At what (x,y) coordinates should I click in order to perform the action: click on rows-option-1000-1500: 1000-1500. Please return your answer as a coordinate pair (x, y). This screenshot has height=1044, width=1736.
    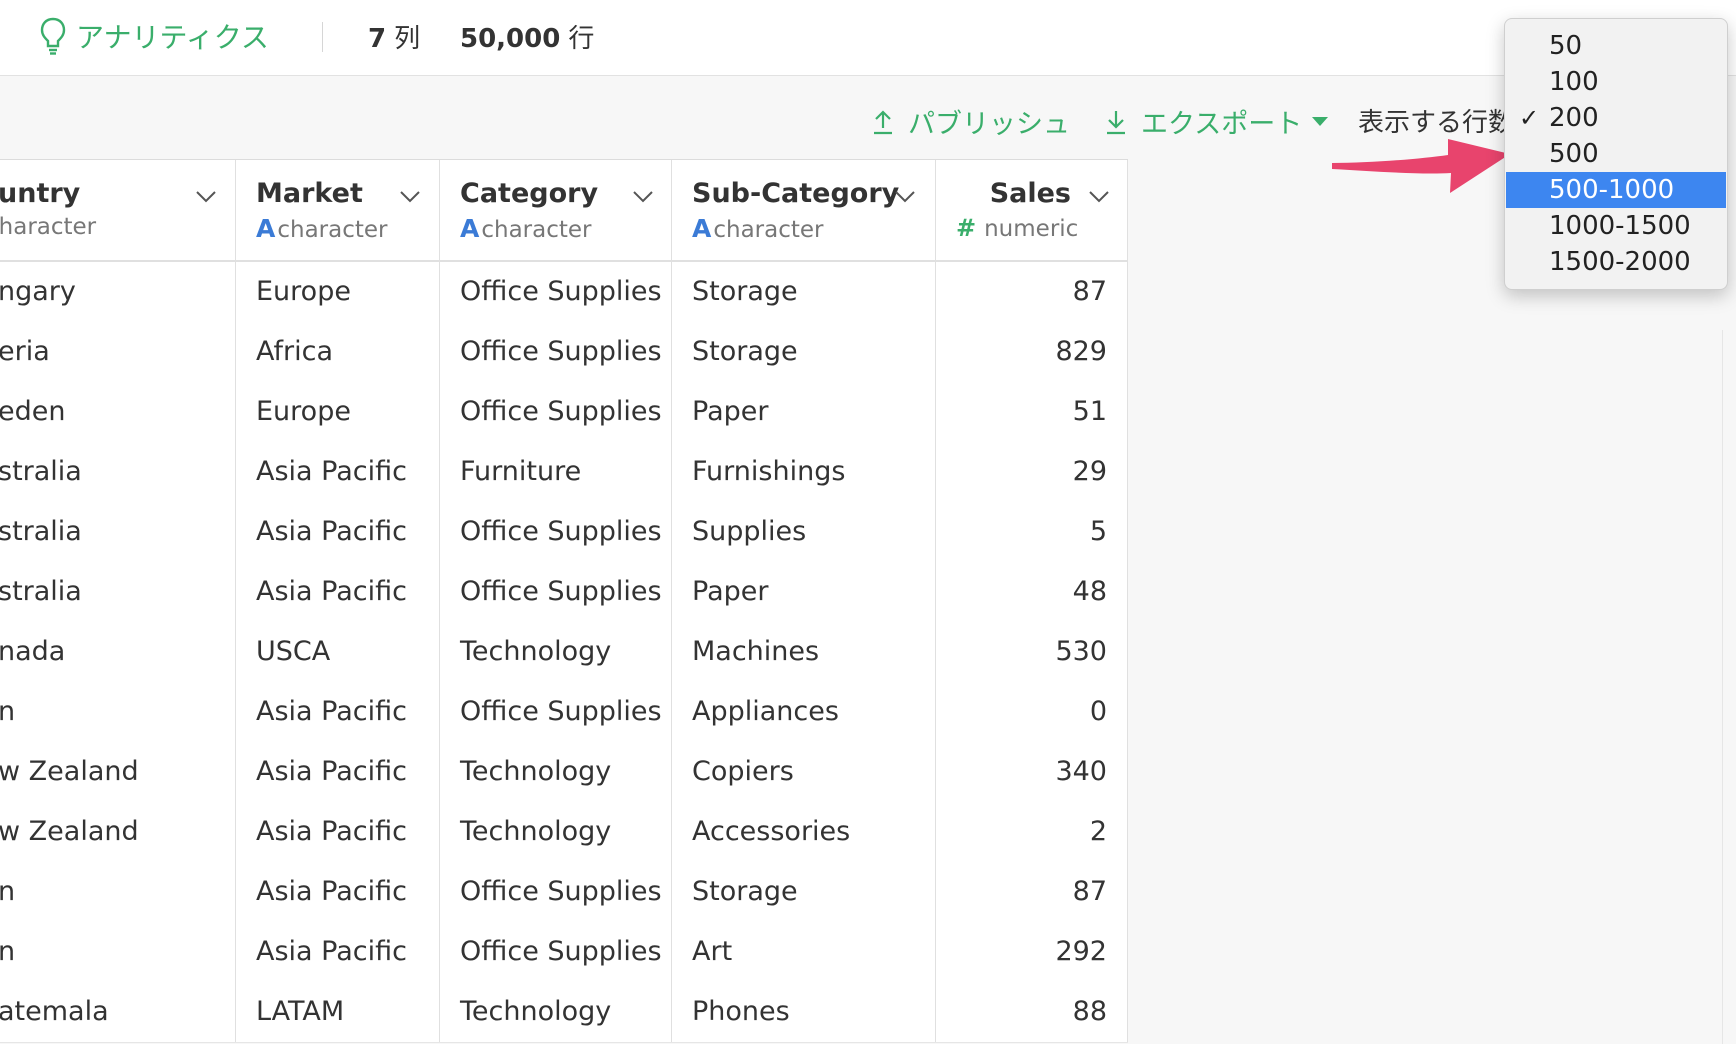
    Looking at the image, I should click on (1616, 226).